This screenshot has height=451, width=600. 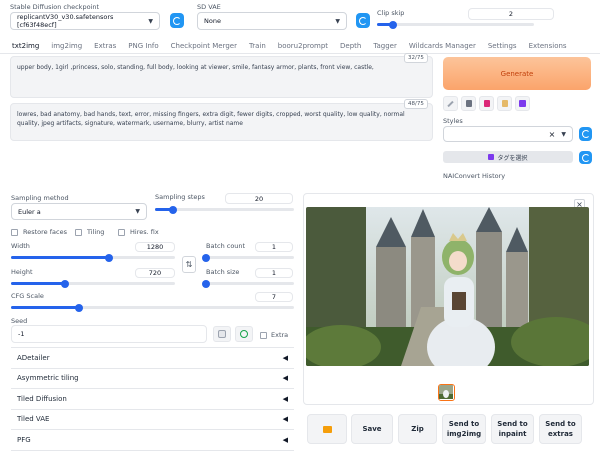 What do you see at coordinates (372, 429) in the screenshot?
I see `save-button: Save` at bounding box center [372, 429].